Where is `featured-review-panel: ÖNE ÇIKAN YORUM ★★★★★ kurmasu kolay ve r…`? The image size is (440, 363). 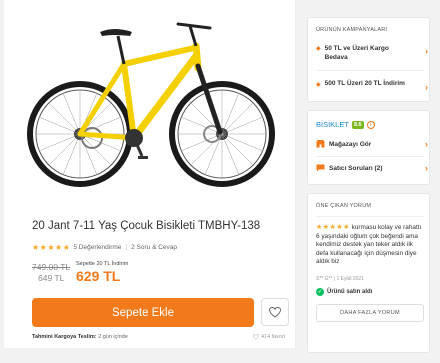
featured-review-panel: ÖNE ÇIKAN YORUM ★★★★★ kurmasu kolay ve r… is located at coordinates (368, 273).